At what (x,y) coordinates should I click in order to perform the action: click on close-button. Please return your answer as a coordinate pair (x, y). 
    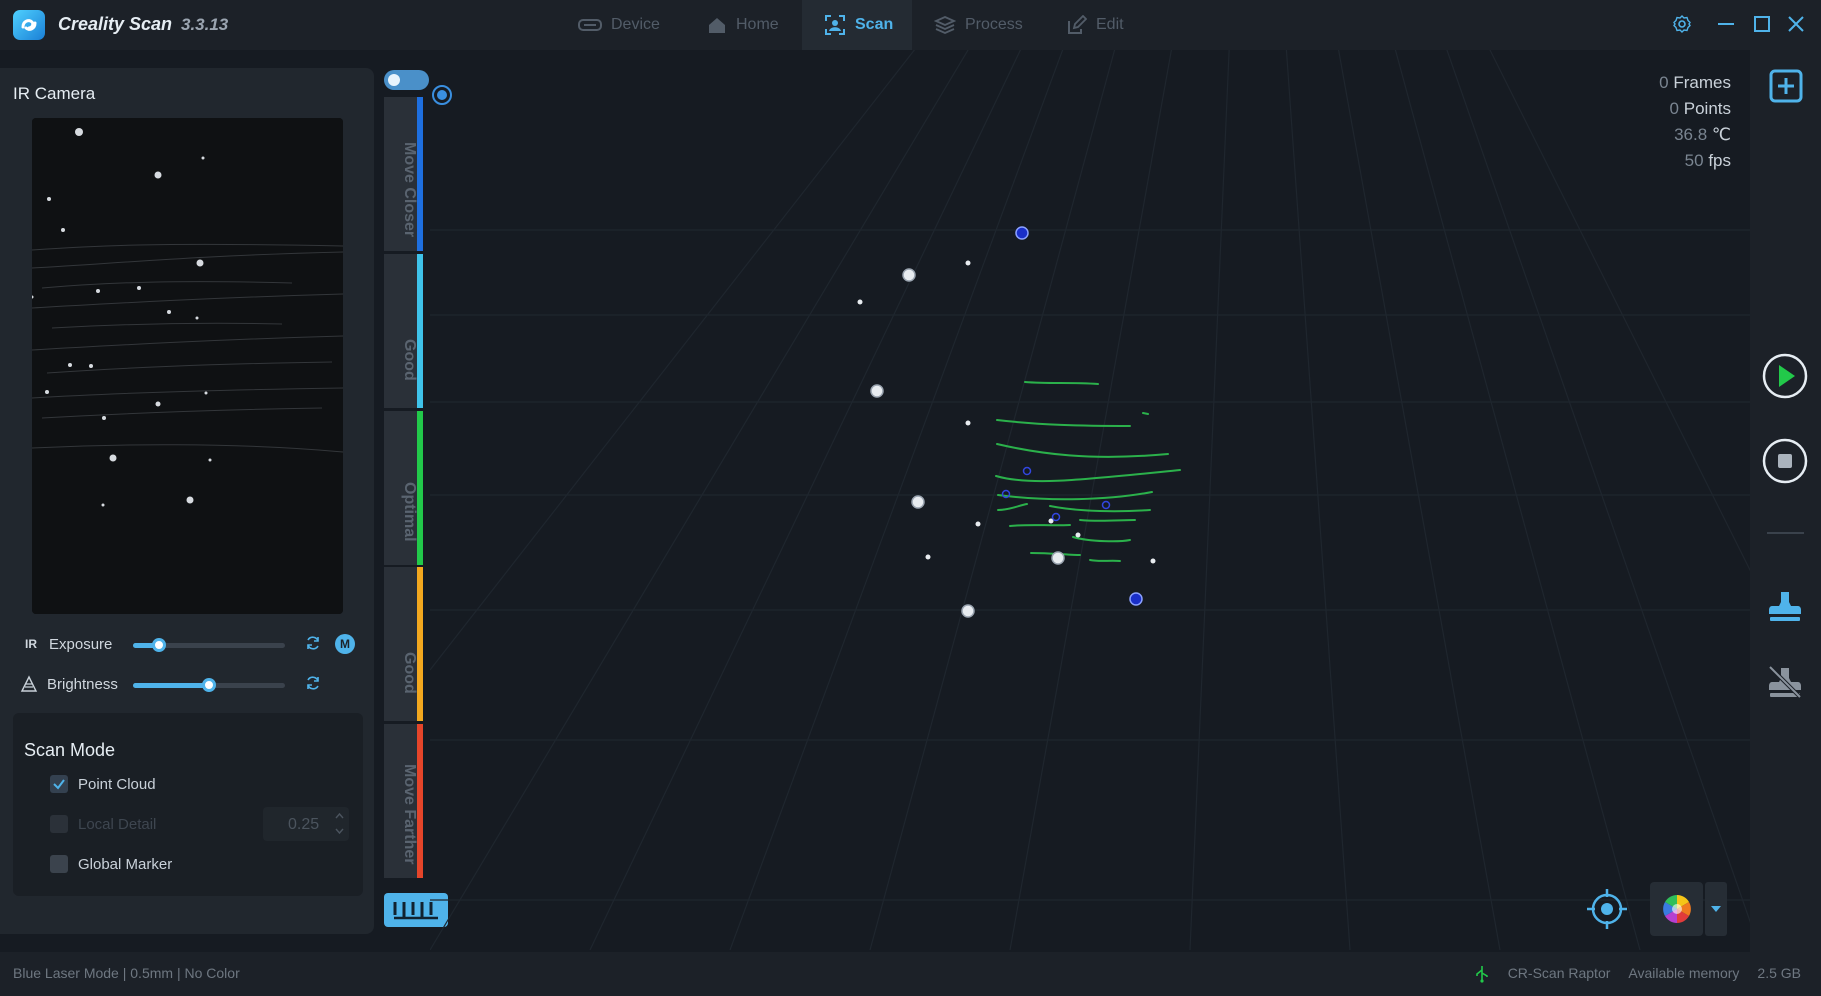
    Looking at the image, I should click on (1796, 26).